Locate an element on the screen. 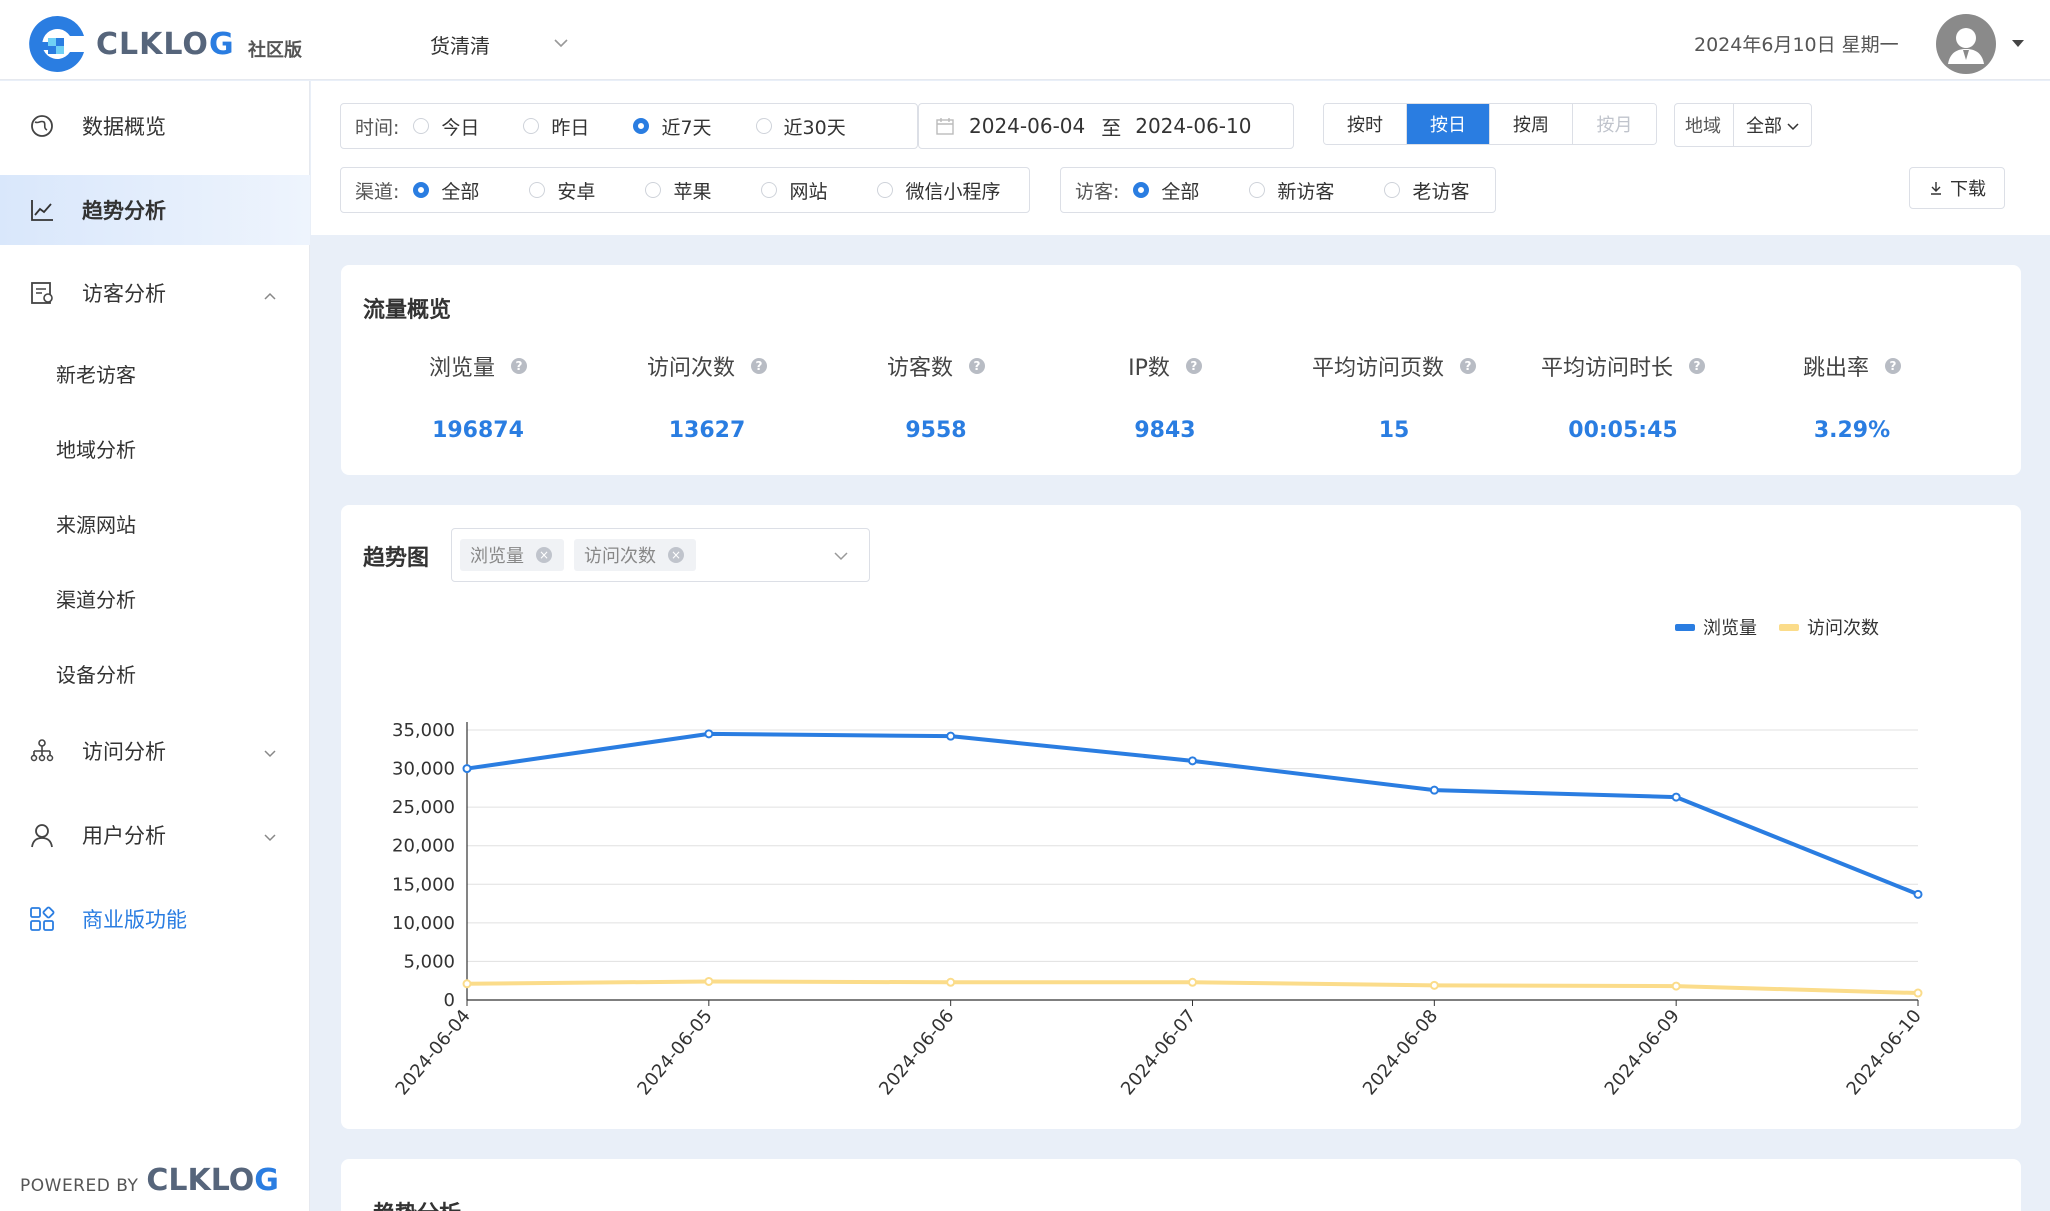 This screenshot has height=1211, width=2050. analysis-title: 趋势分析 is located at coordinates (417, 1203).